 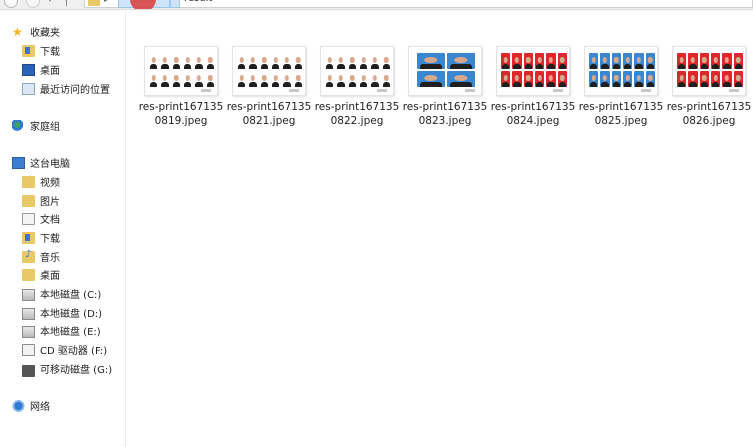 I want to click on pictures-folder-icon, so click(x=28, y=200).